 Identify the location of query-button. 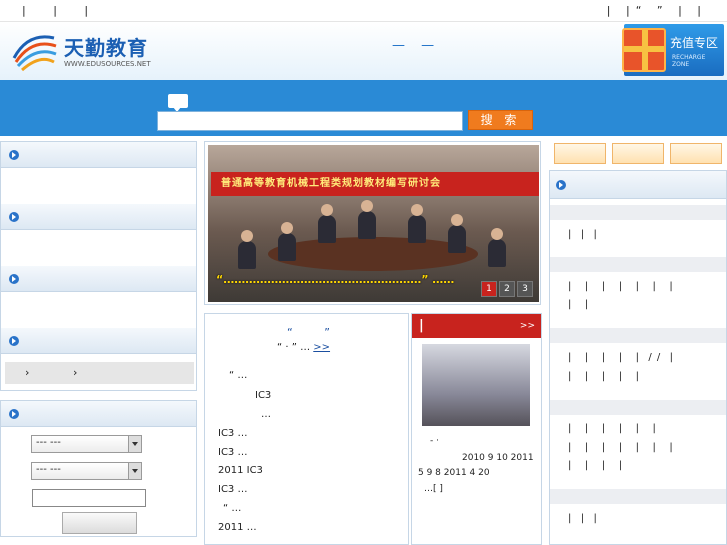
(99, 523).